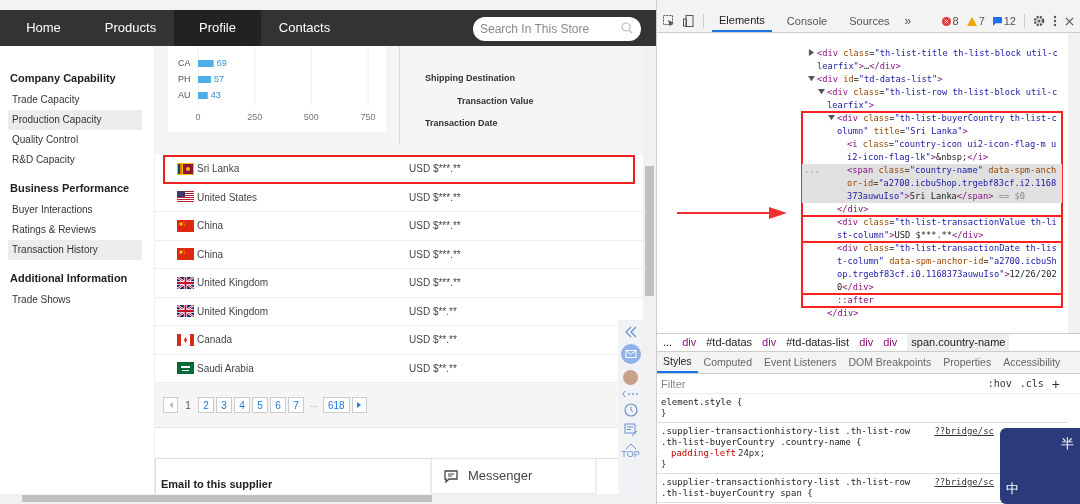  I want to click on sidebar-item: Ratings & Reviews, so click(75, 230).